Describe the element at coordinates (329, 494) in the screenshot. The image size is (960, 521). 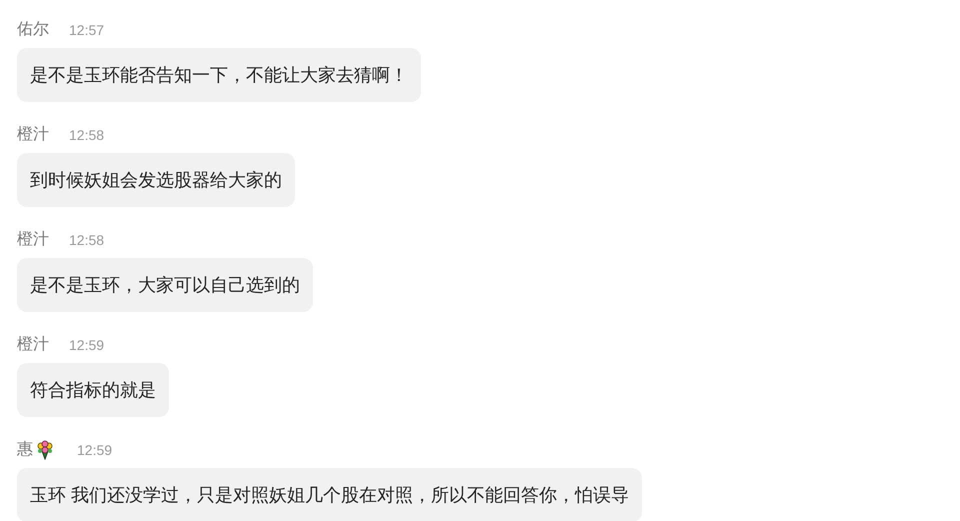
I see `message-bubble: 玉环 我们还没学过，只是对照妖姐几个股在对照，所以不能回答你，怕误导` at that location.